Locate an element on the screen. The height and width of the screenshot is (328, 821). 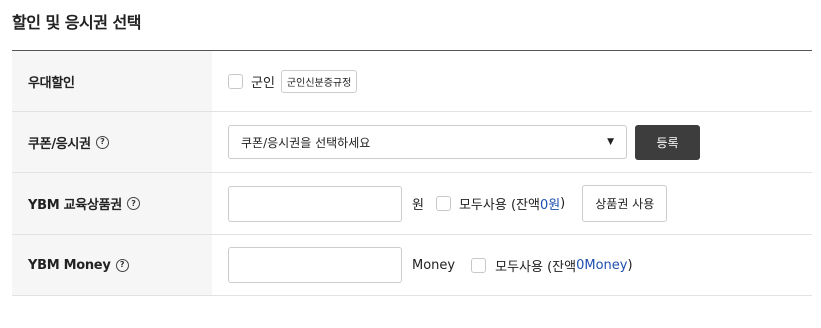
voucher-value: 원 모두사용 (잔액 0원 ) 상품권 사용 is located at coordinates (512, 203).